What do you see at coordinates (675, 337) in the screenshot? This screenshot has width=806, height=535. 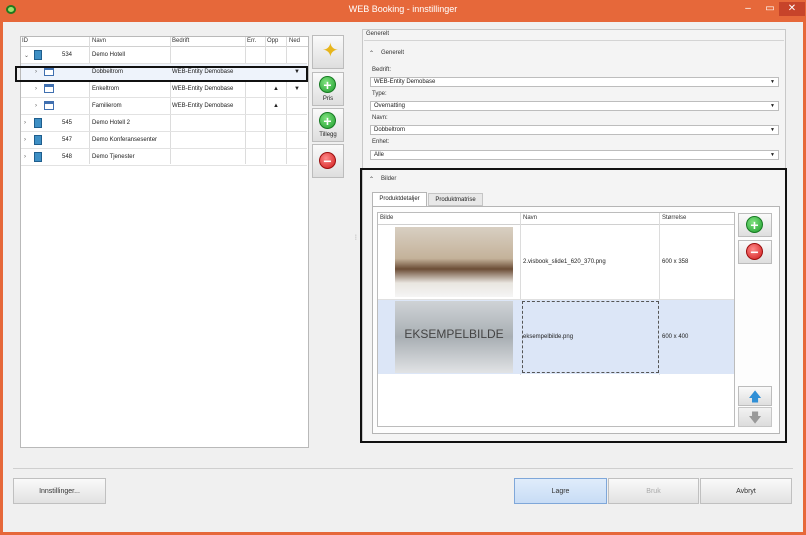 I see `image-size: 600 x 400` at bounding box center [675, 337].